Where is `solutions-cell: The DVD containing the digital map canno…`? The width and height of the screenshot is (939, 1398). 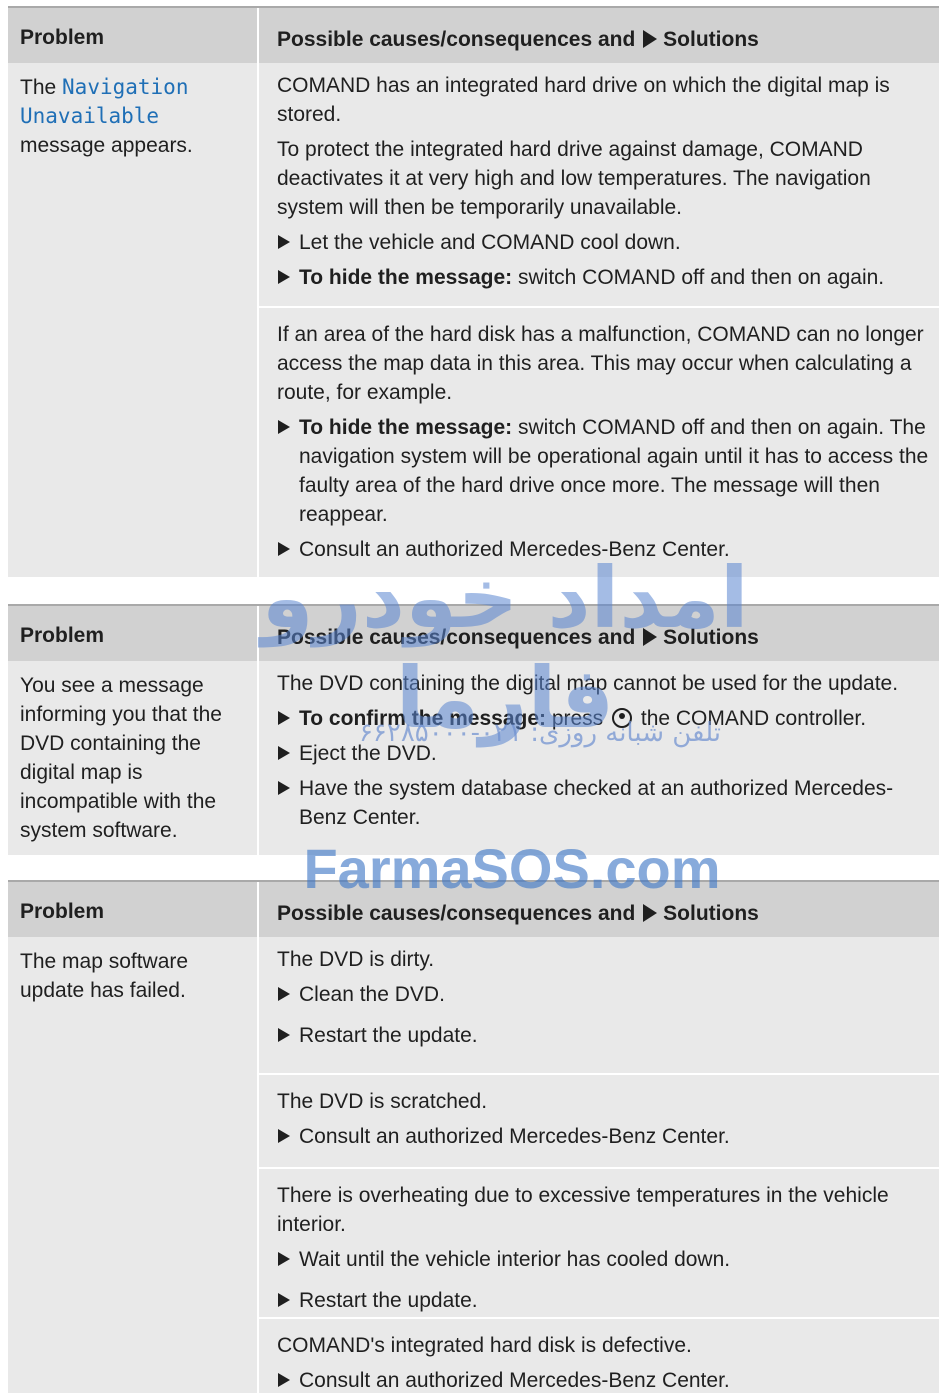 solutions-cell: The DVD containing the digital map canno… is located at coordinates (598, 758).